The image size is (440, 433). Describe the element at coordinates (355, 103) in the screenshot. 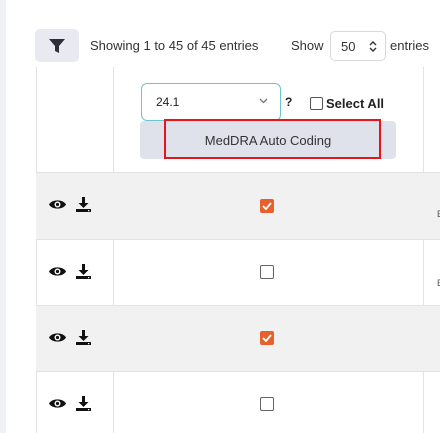

I see `select-all-label: Select All` at that location.